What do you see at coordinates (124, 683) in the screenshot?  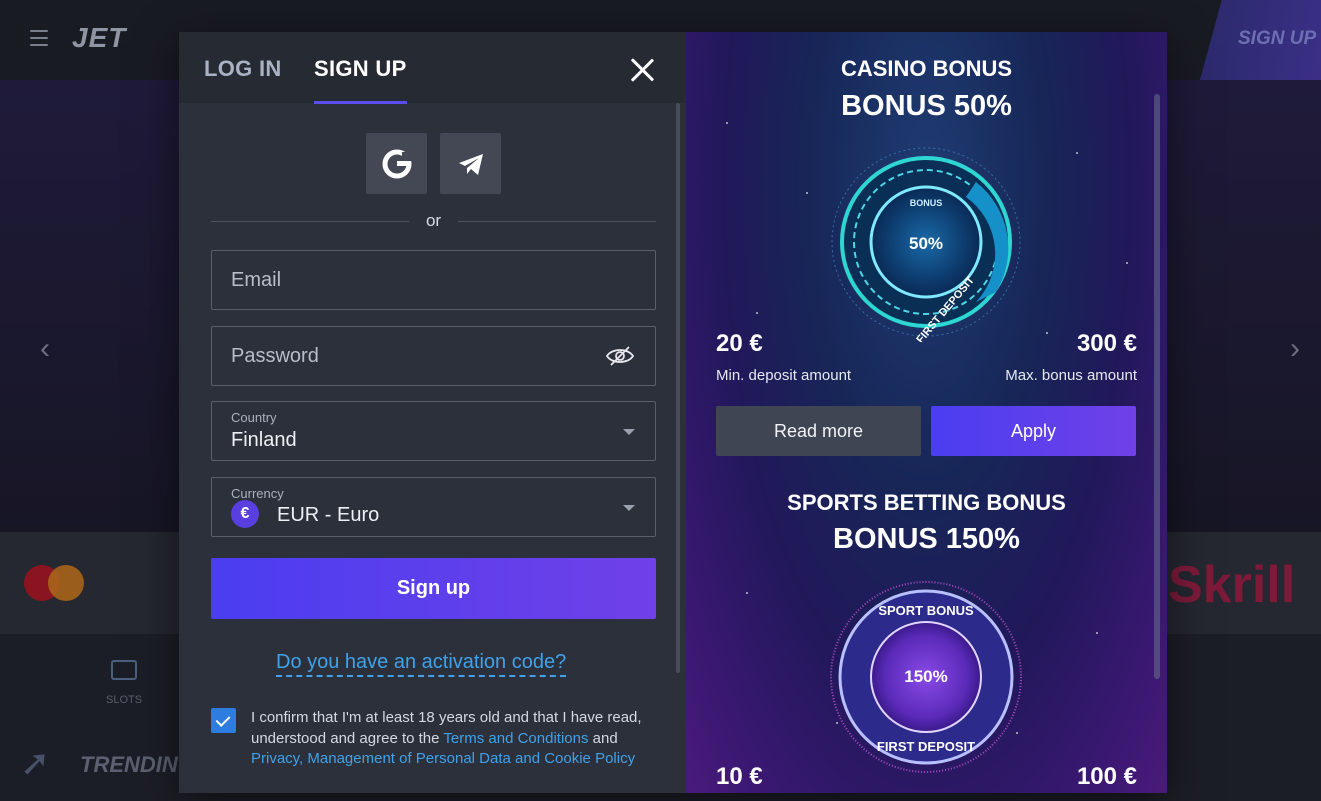 I see `slots-category: SLOTS` at bounding box center [124, 683].